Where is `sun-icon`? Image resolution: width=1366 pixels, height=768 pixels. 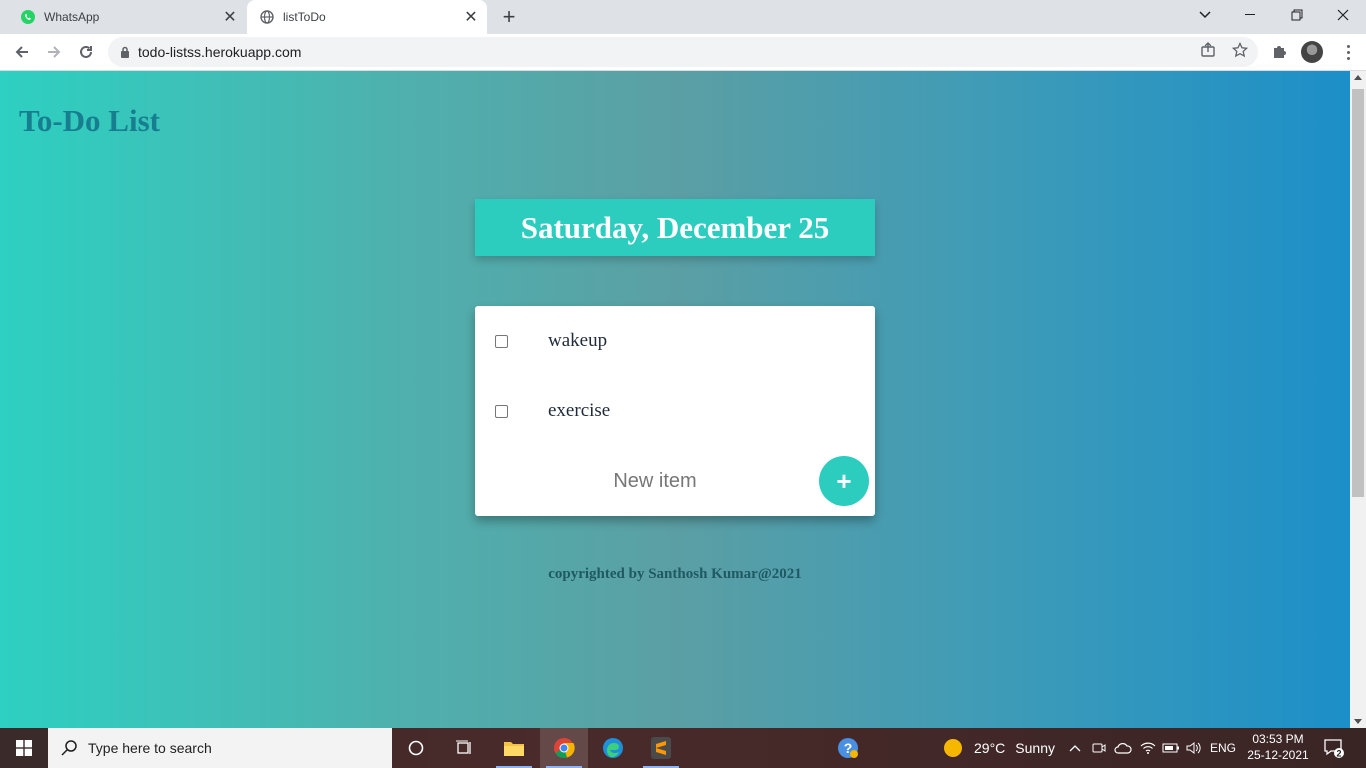
sun-icon is located at coordinates (953, 748).